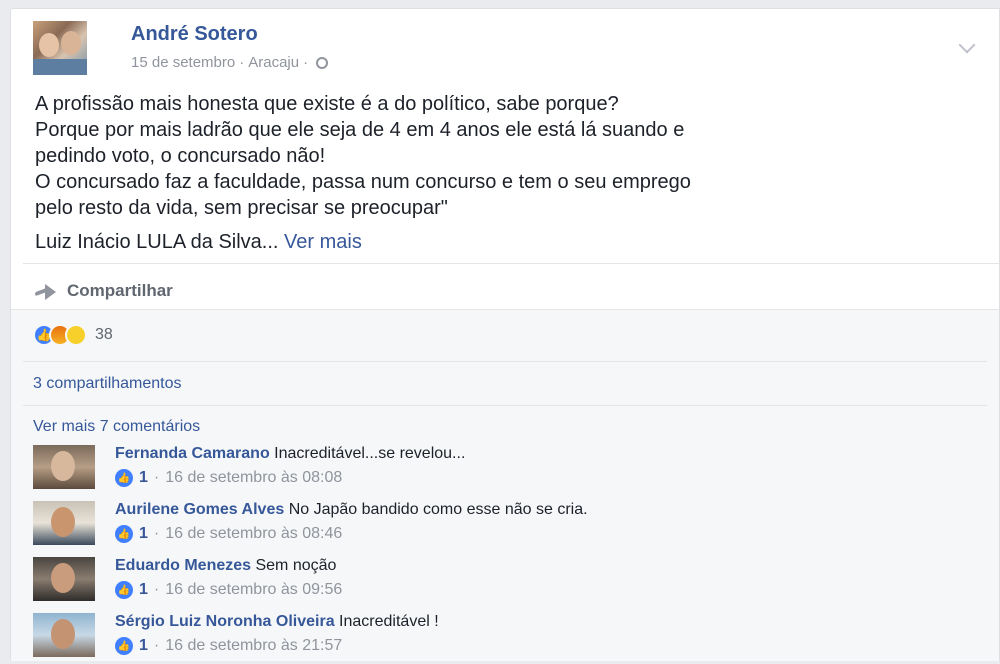 The image size is (1000, 664). Describe the element at coordinates (253, 534) in the screenshot. I see `comment-timestamp: 16 de setembro às 08:46` at that location.